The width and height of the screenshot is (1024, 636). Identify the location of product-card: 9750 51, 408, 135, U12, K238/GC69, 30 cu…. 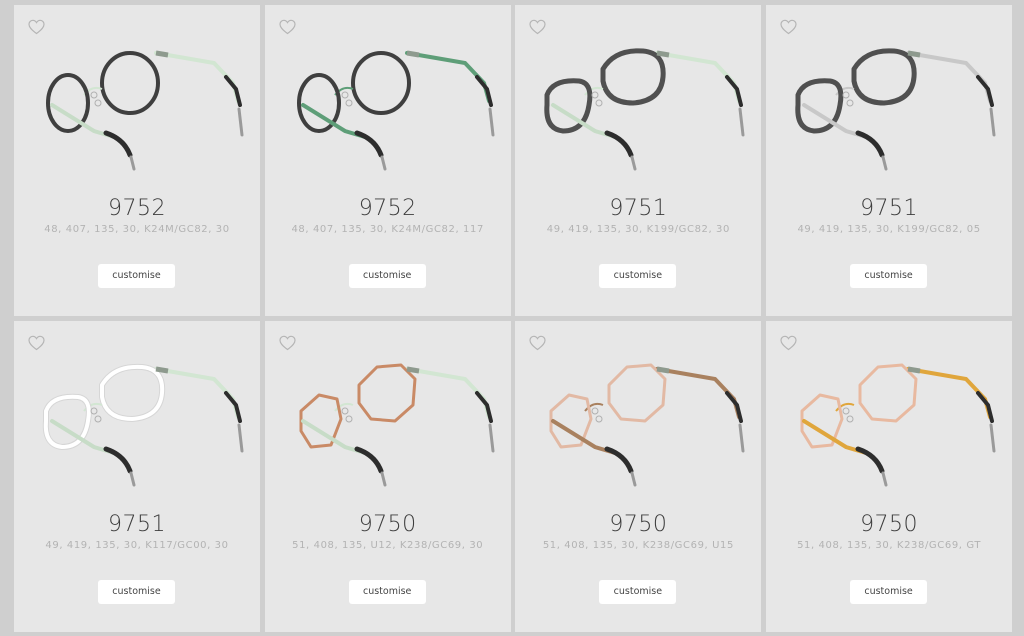
(387, 476).